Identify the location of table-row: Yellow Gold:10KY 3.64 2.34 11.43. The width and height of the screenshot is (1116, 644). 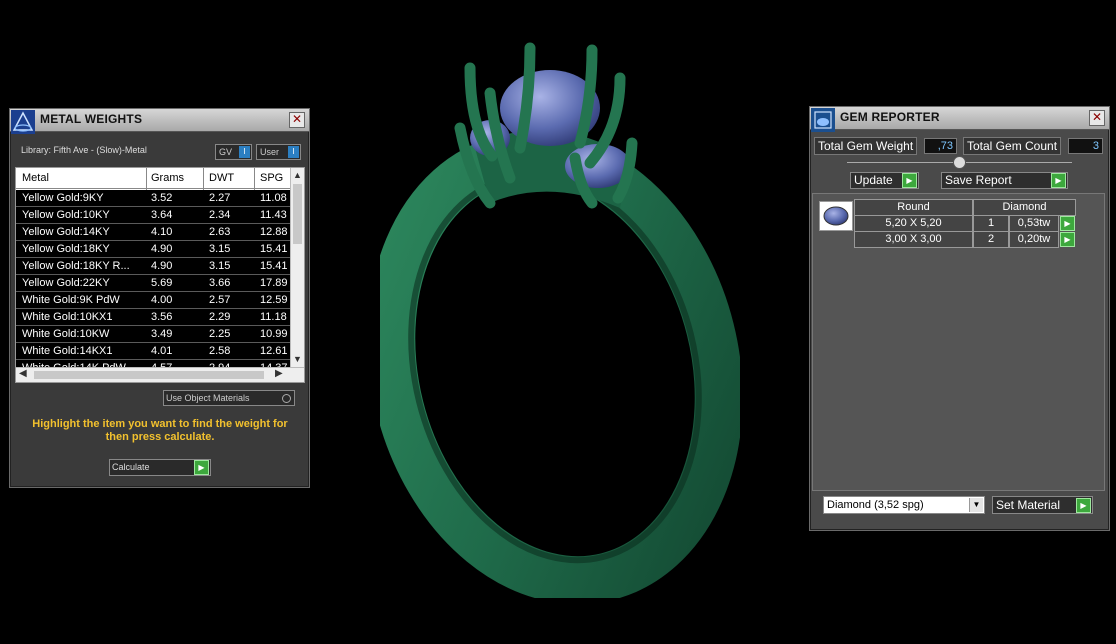
(153, 215).